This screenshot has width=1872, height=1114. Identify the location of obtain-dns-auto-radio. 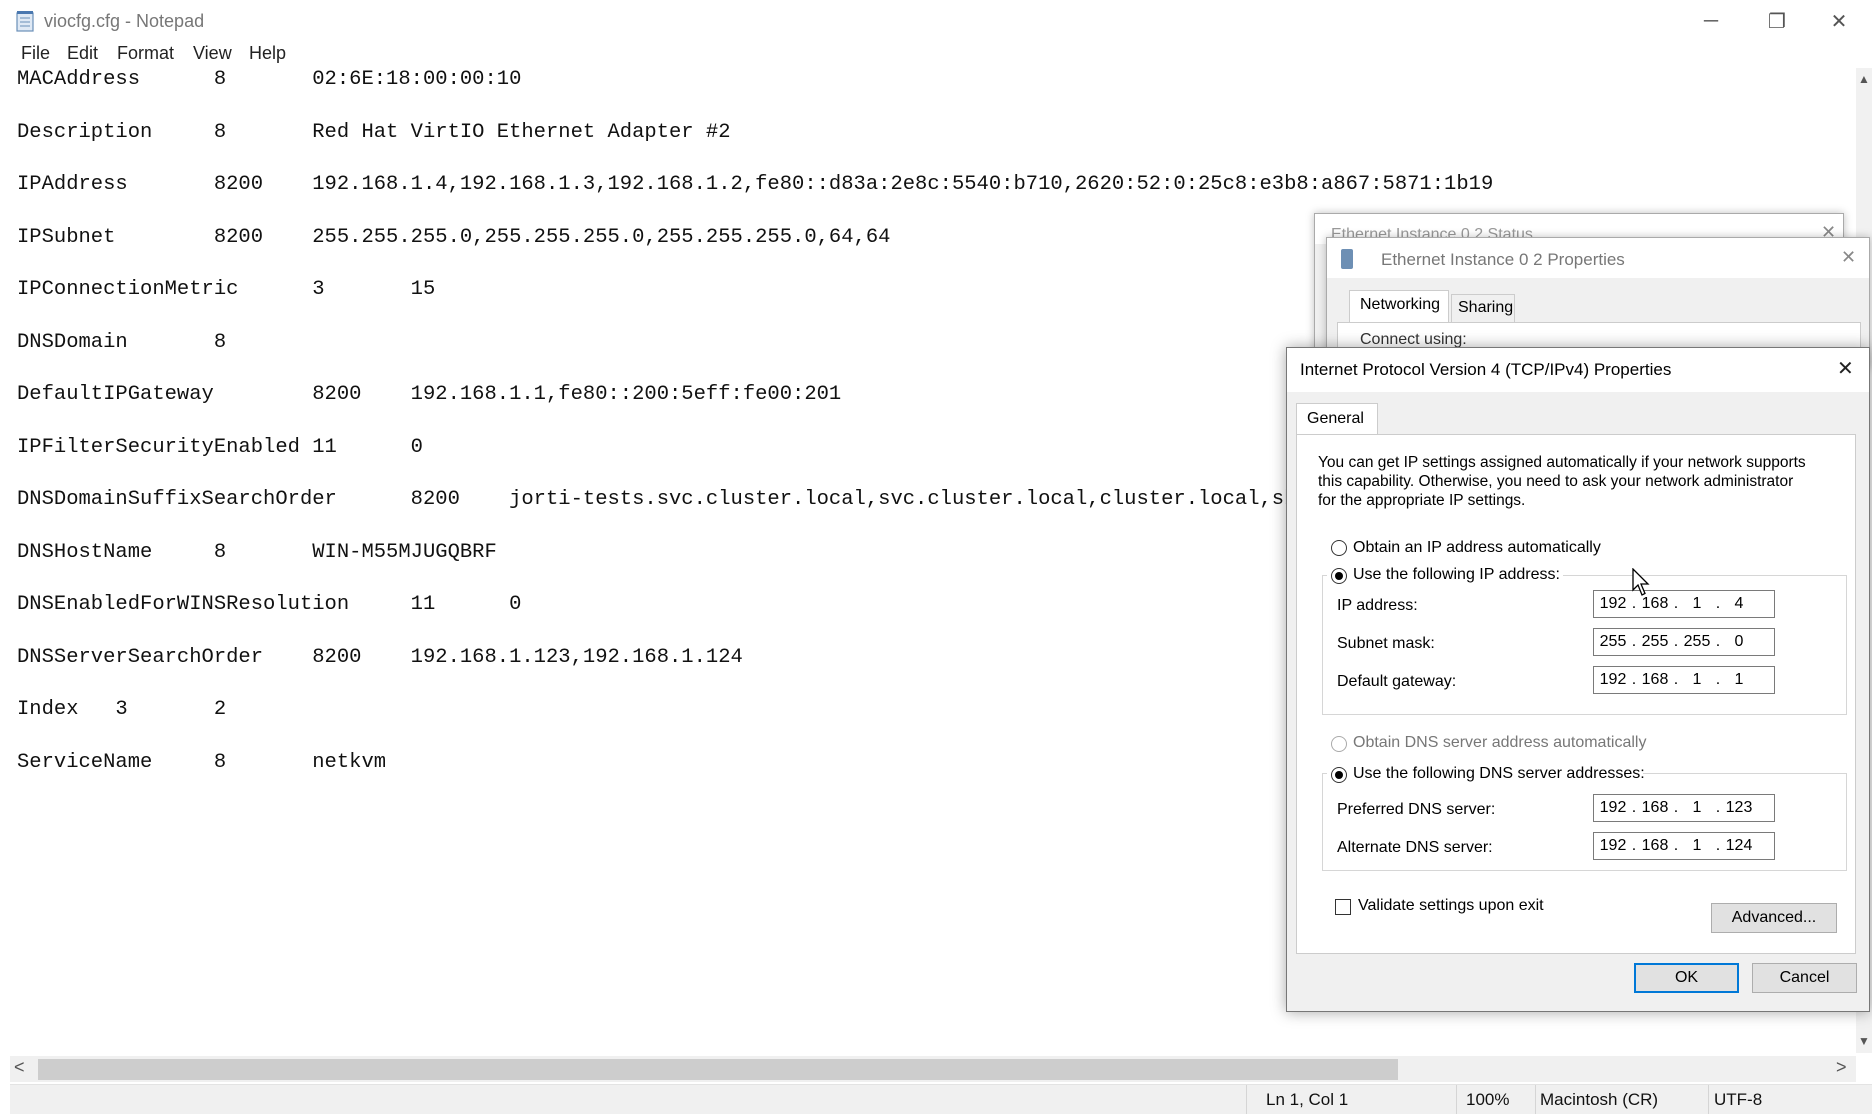
(1339, 744).